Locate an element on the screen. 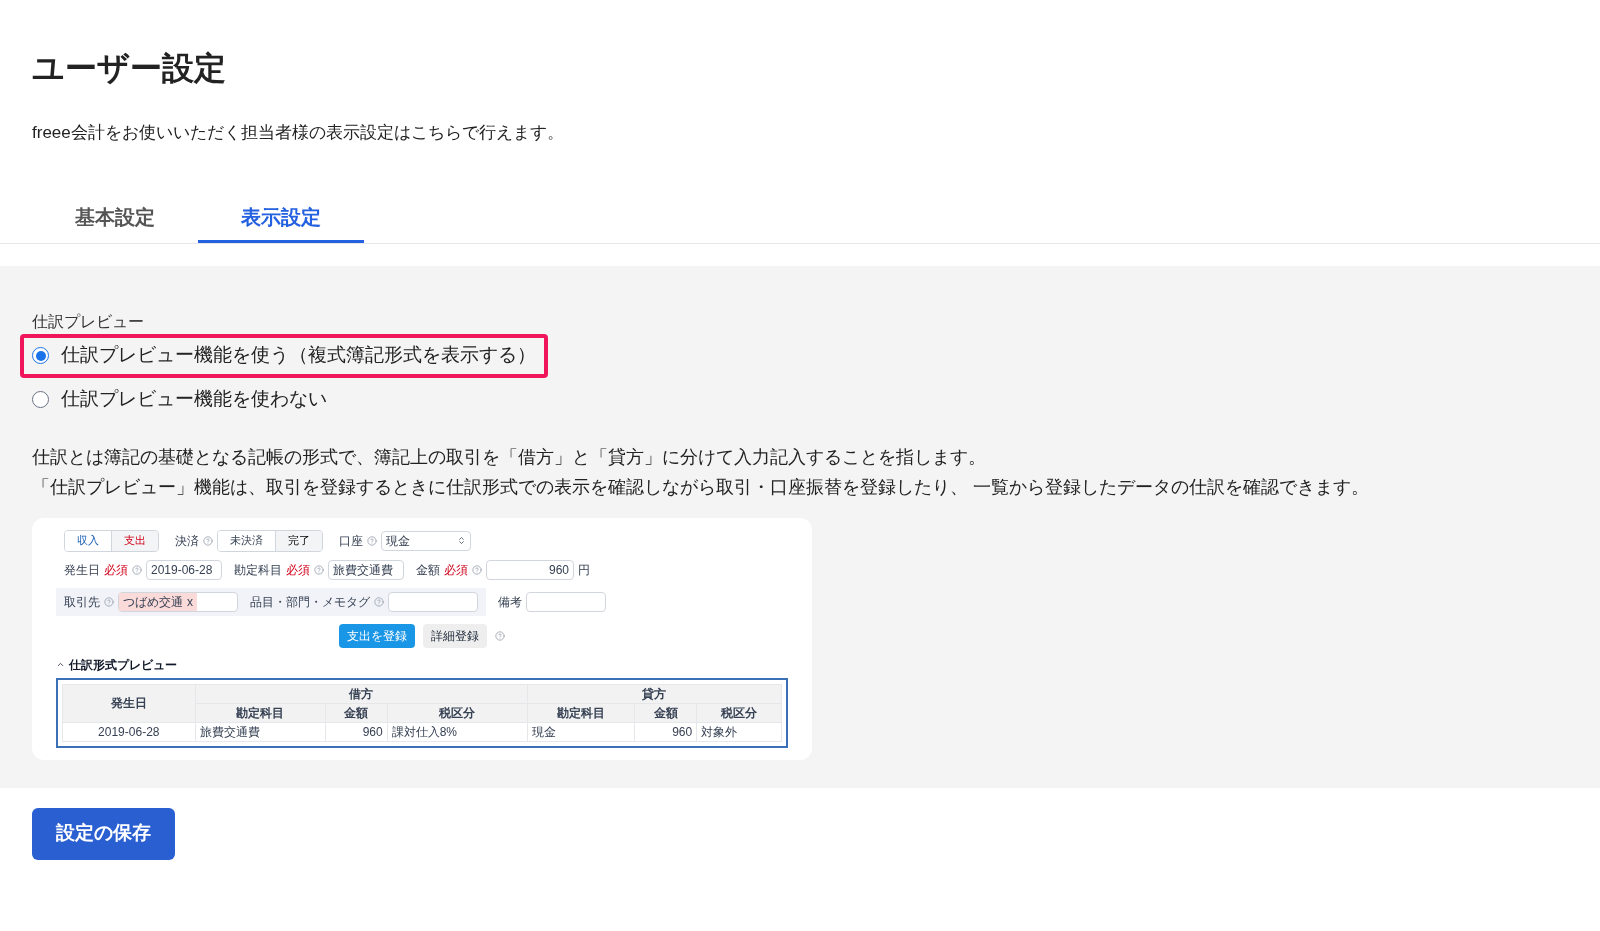  input-field: 960 is located at coordinates (530, 569).